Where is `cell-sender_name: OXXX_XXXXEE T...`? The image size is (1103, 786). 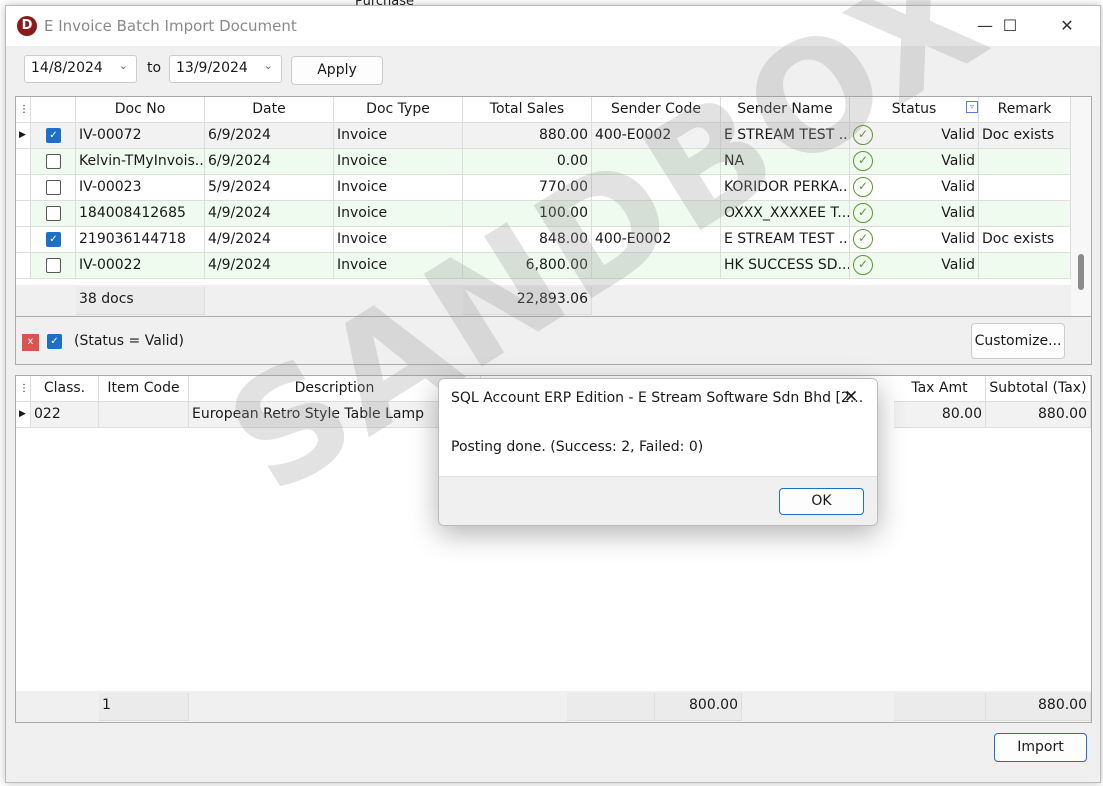
cell-sender_name: OXXX_XXXXEE T... is located at coordinates (785, 214).